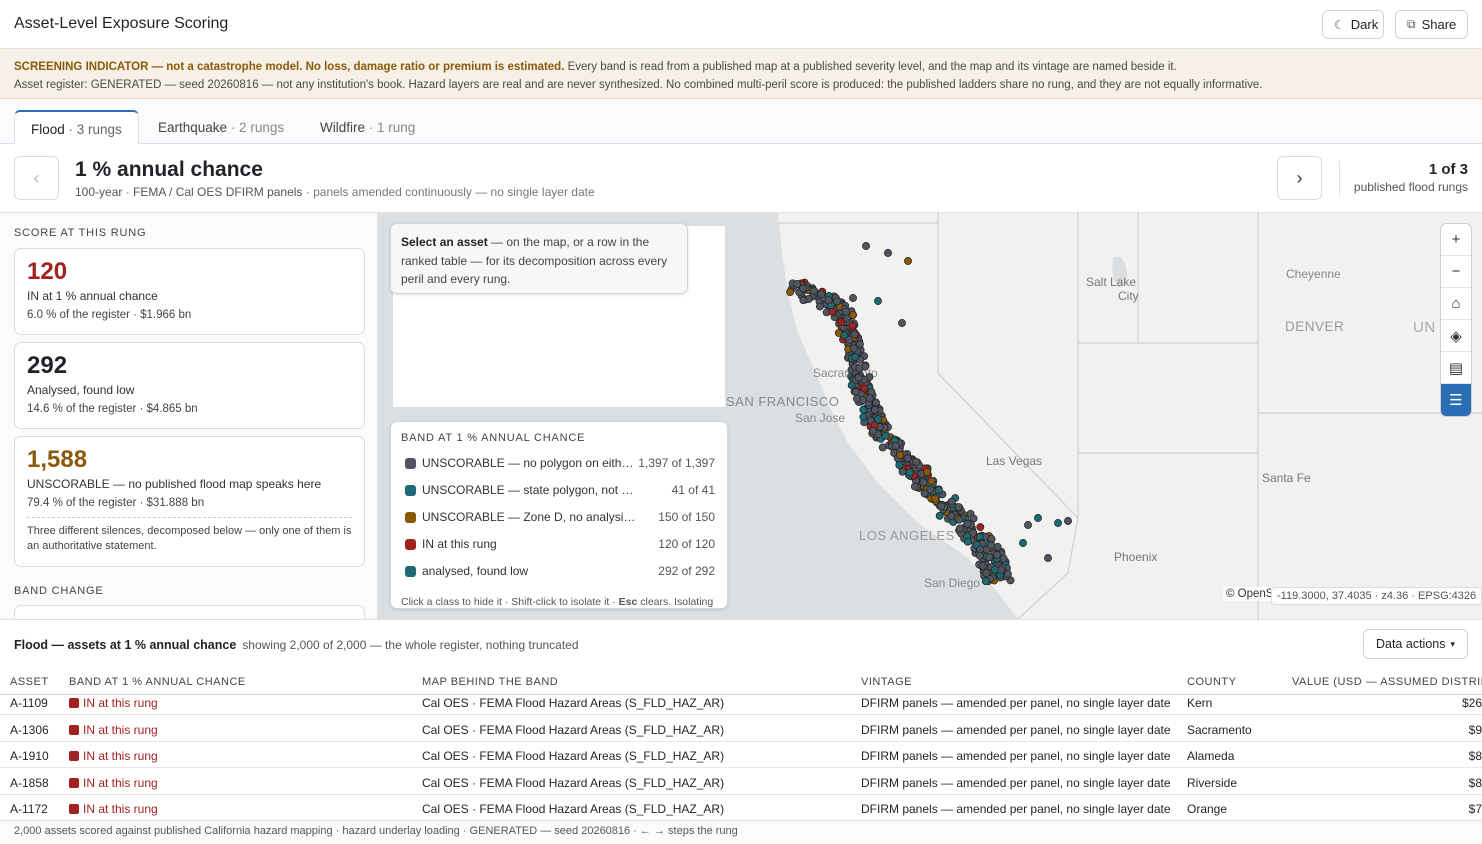  Describe the element at coordinates (490, 682) in the screenshot. I see `col-map: MAP BEHIND THE BAND` at that location.